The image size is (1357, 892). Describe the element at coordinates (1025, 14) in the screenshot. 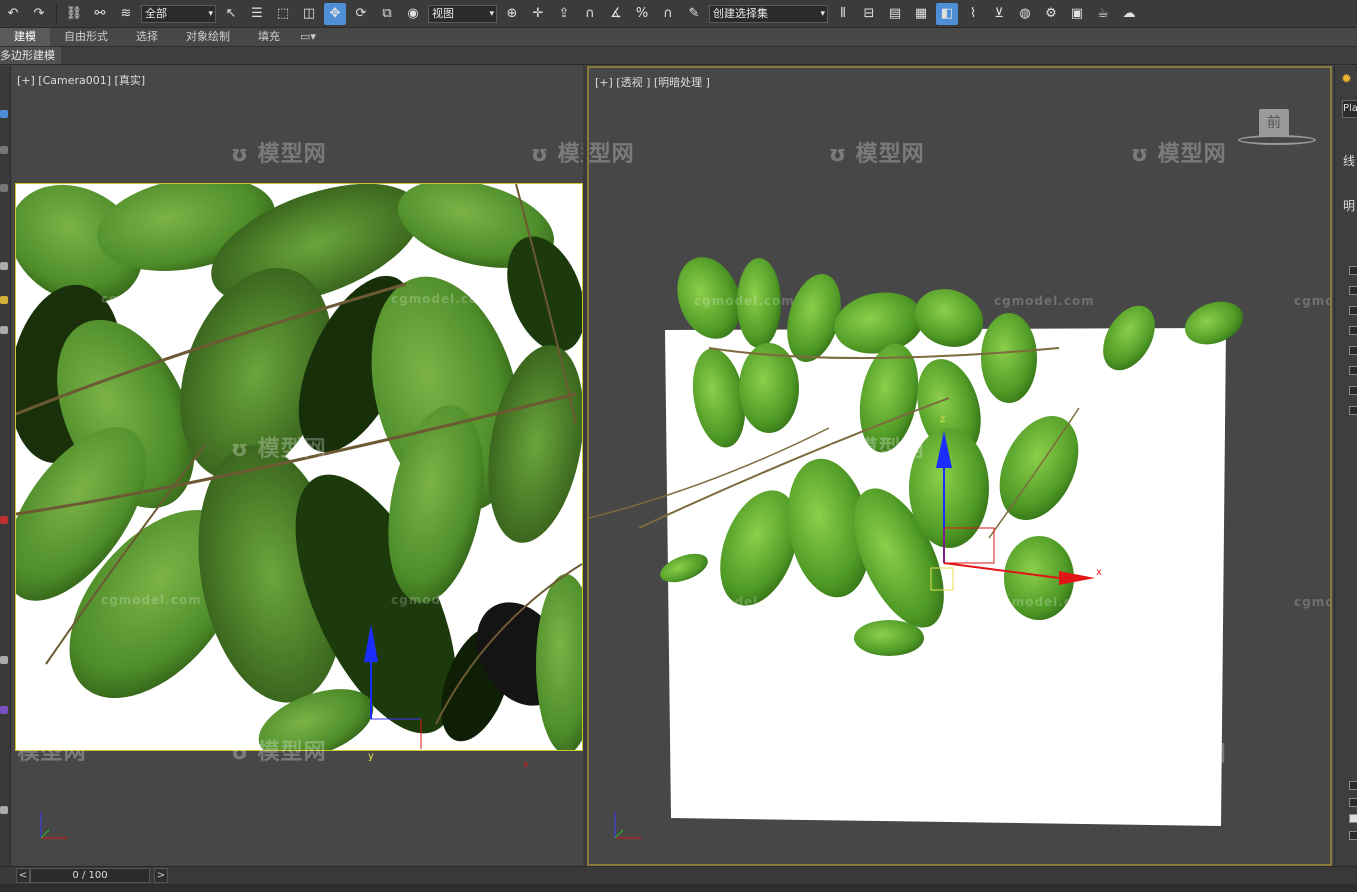

I see `material-editor-icon: ◍` at that location.